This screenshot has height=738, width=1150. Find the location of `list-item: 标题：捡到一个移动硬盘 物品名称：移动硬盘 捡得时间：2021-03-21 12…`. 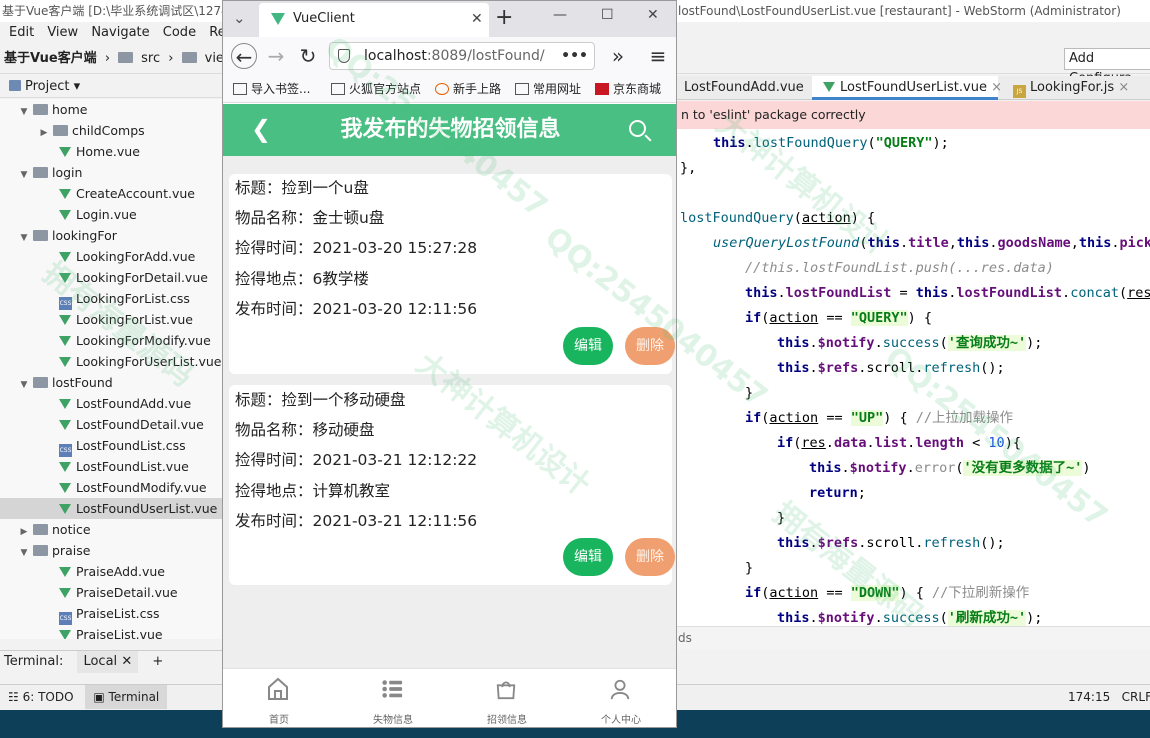

list-item: 标题：捡到一个移动硬盘 物品名称：移动硬盘 捡得时间：2021-03-21 12… is located at coordinates (452, 485).